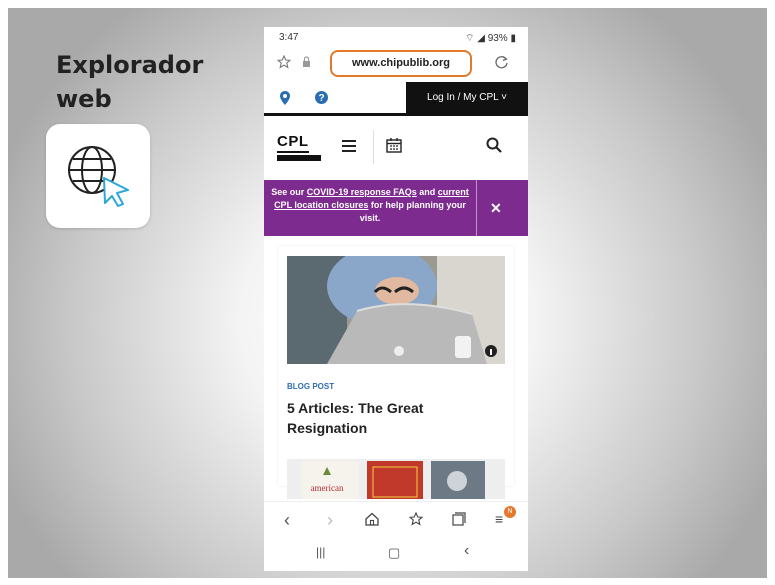 The width and height of the screenshot is (775, 585). Describe the element at coordinates (510, 512) in the screenshot. I see `notification-badge: N` at that location.